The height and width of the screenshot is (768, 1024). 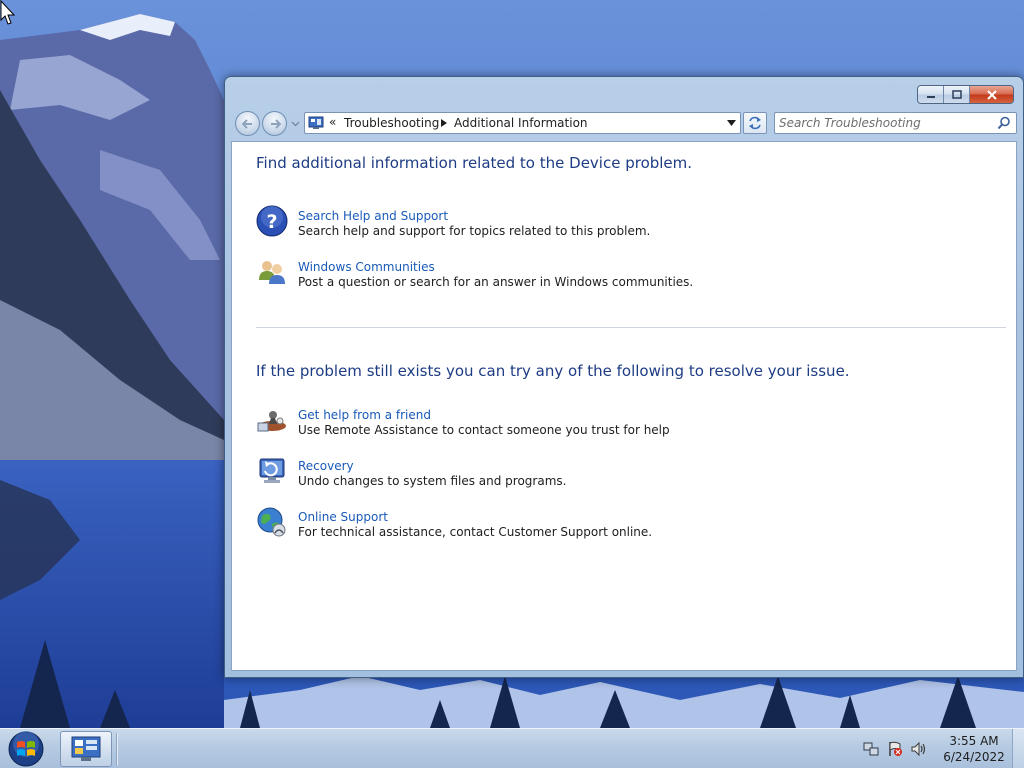 I want to click on start-button, so click(x=26, y=749).